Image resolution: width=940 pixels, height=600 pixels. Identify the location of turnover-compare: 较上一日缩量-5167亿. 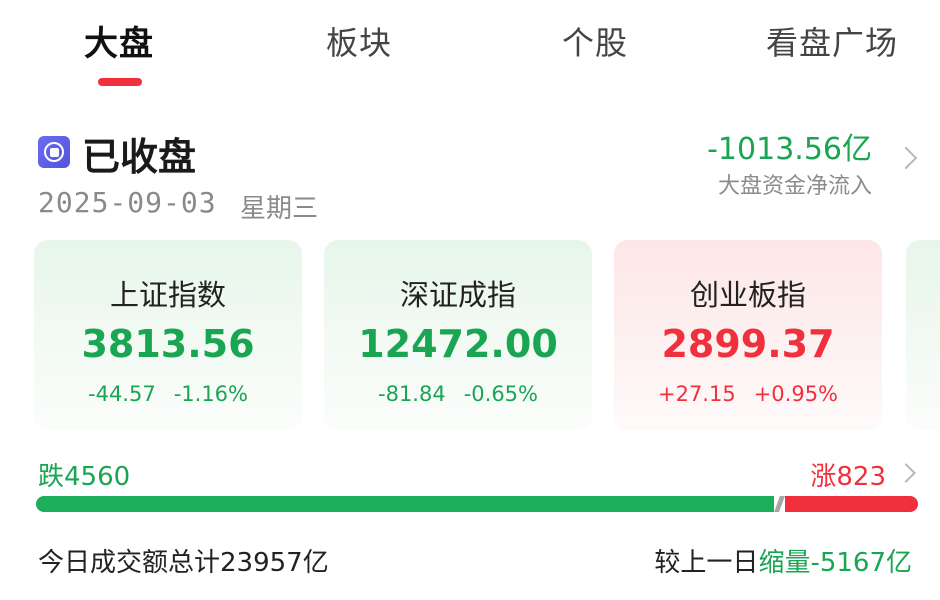
(783, 560).